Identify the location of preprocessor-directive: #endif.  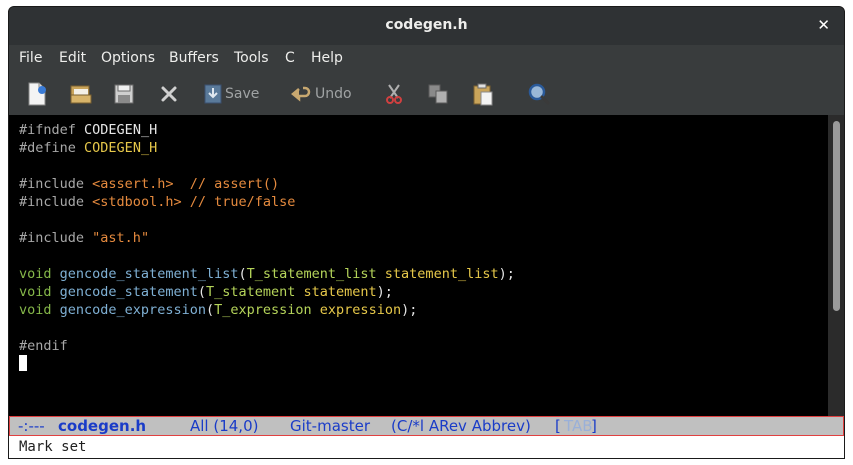
(43, 346).